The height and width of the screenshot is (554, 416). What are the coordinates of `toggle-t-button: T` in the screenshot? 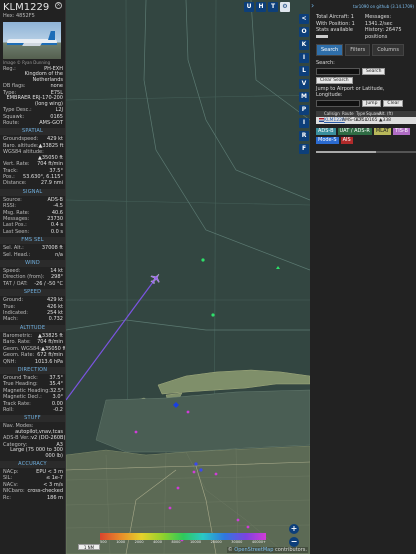 It's located at (273, 7).